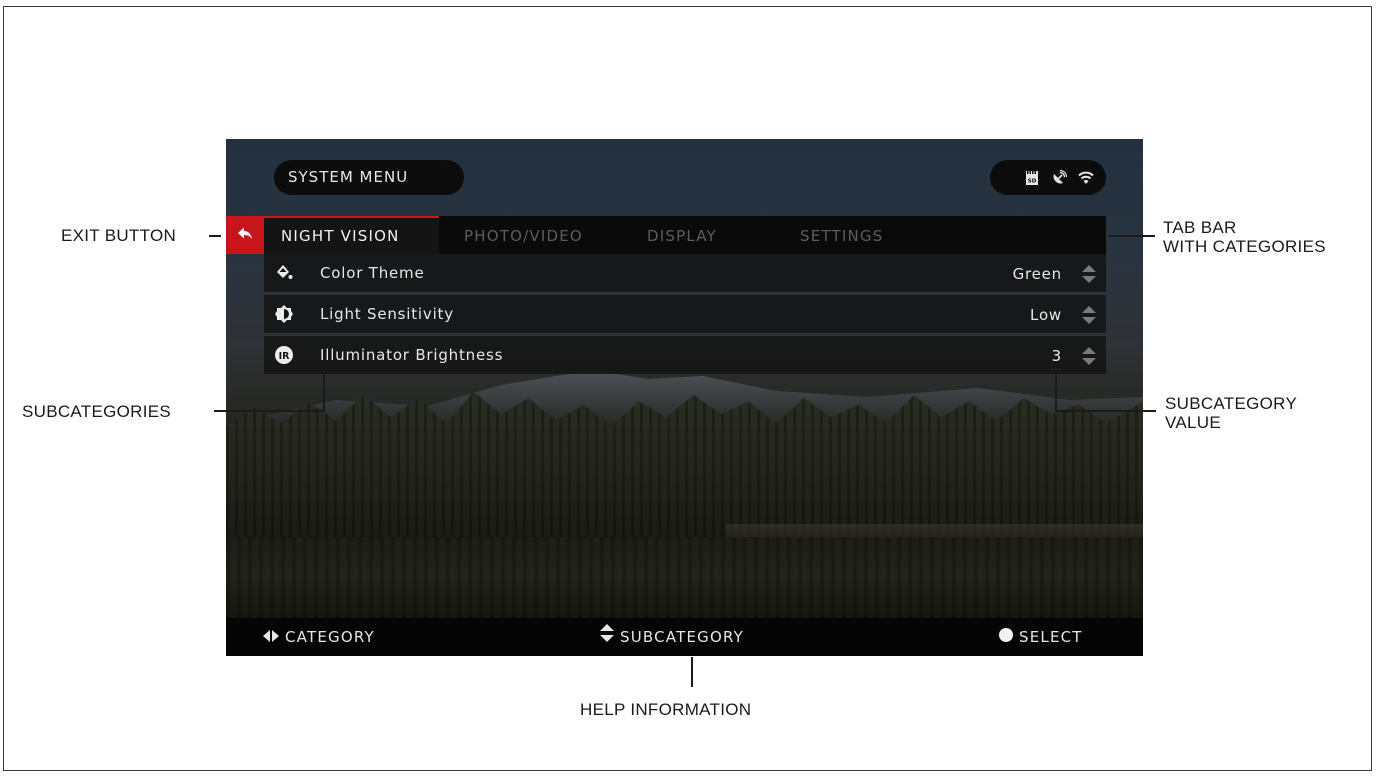 The image size is (1377, 776). I want to click on leader-line-value-v, so click(1056, 390).